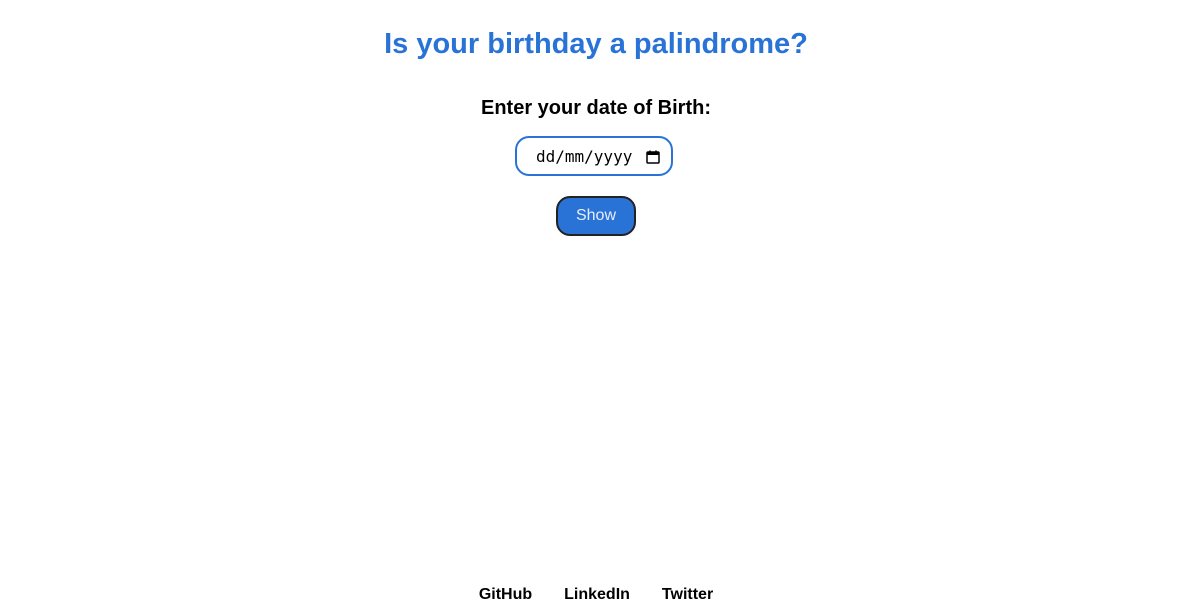  I want to click on twitter-link: Twitter, so click(687, 595).